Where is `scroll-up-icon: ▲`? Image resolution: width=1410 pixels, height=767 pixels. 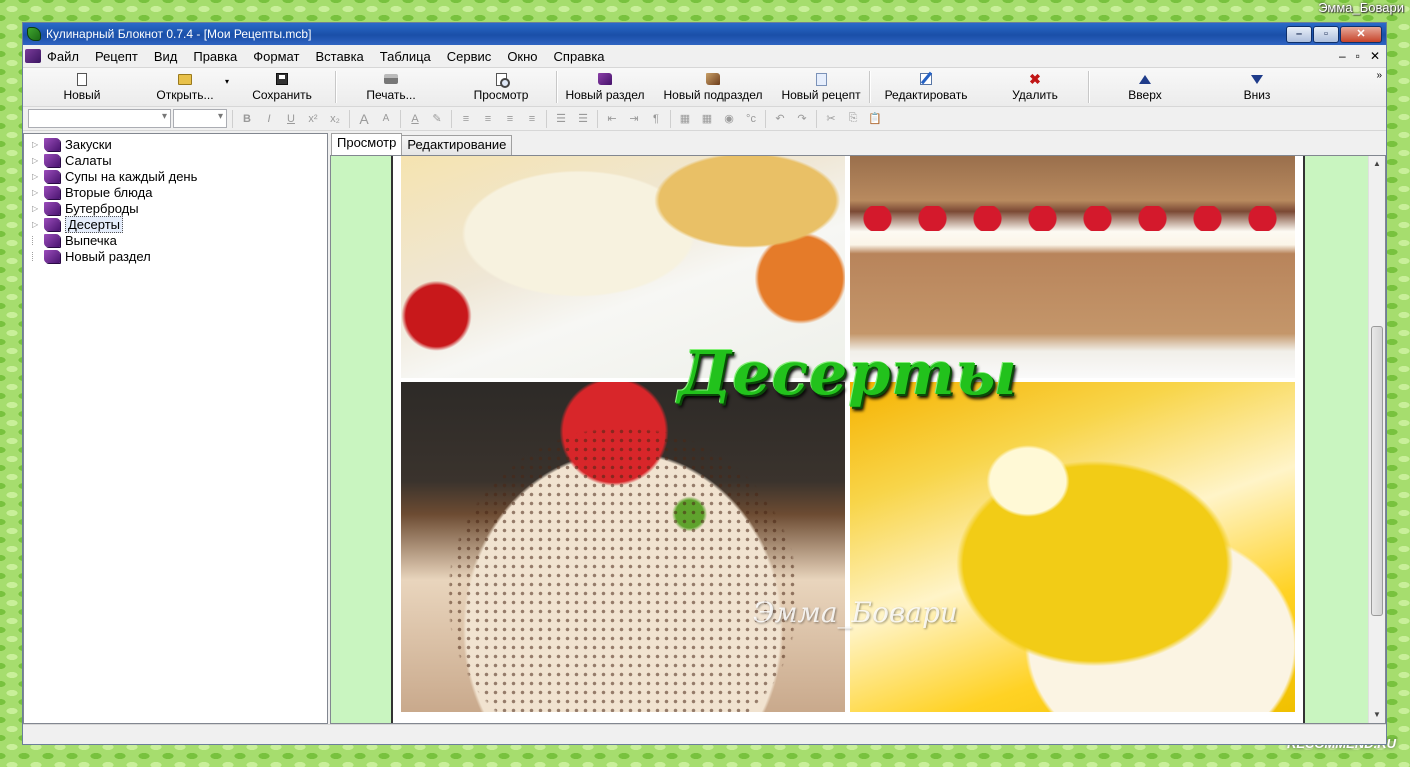 scroll-up-icon: ▲ is located at coordinates (1377, 164).